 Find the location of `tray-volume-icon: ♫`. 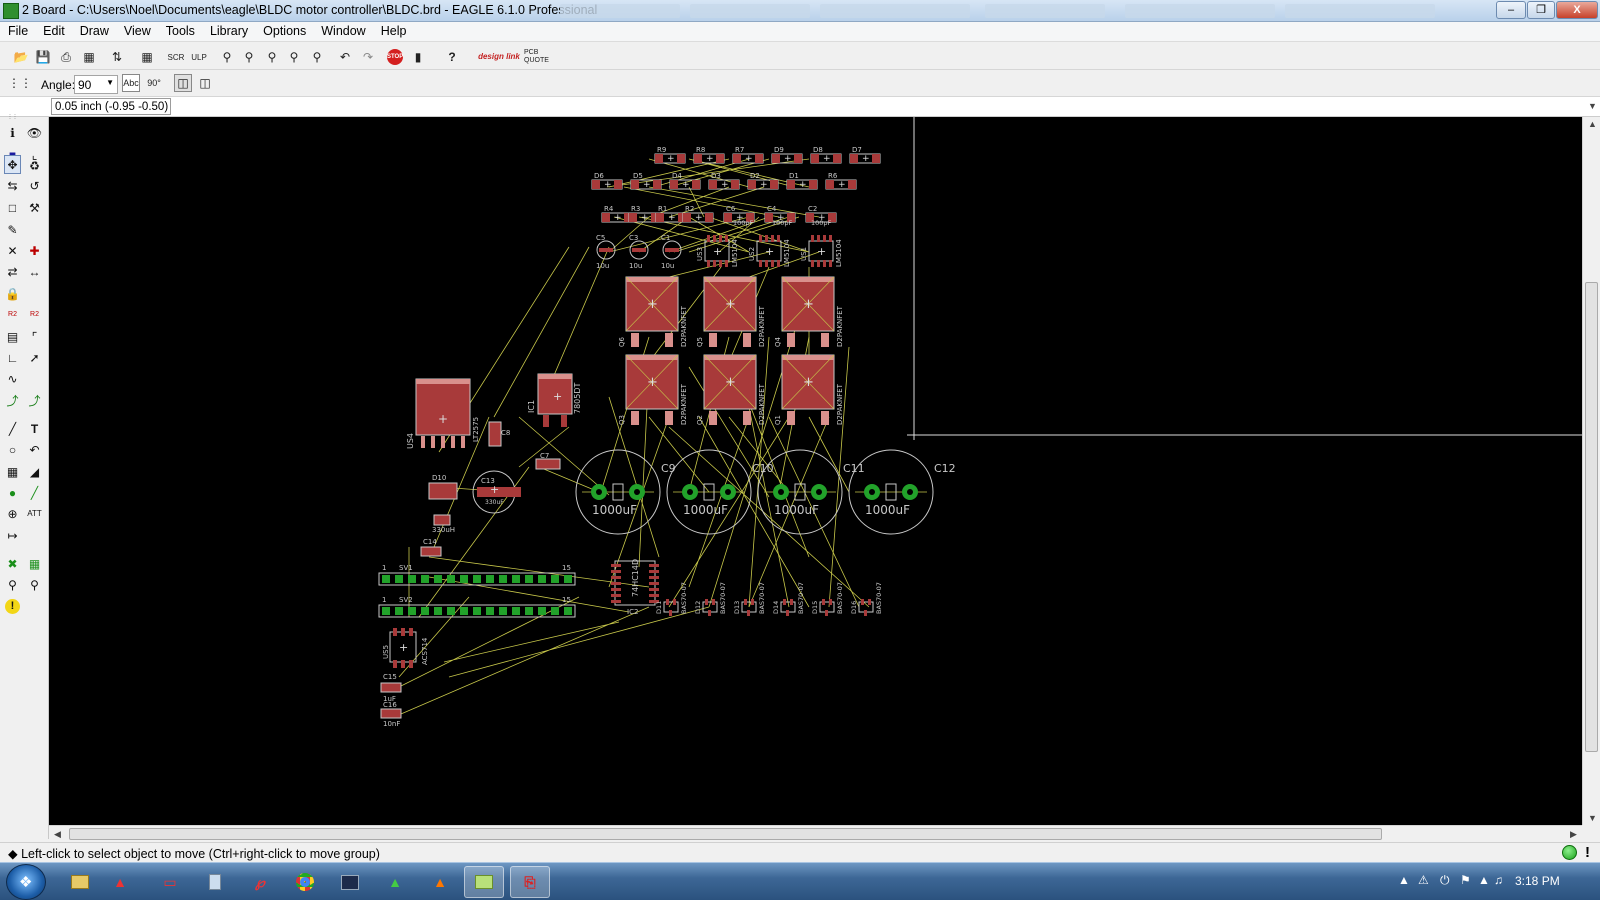

tray-volume-icon: ♫ is located at coordinates (1498, 880).